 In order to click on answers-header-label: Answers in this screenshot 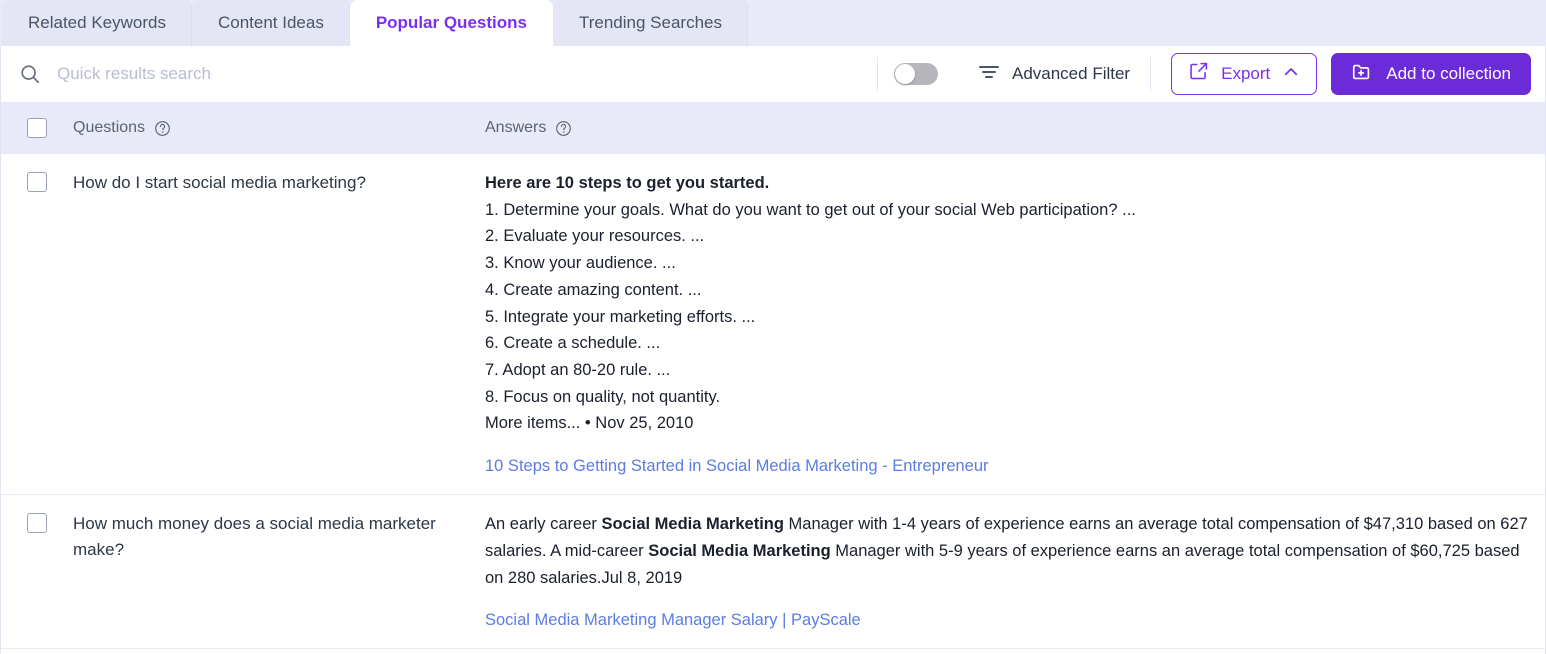, I will do `click(516, 127)`.